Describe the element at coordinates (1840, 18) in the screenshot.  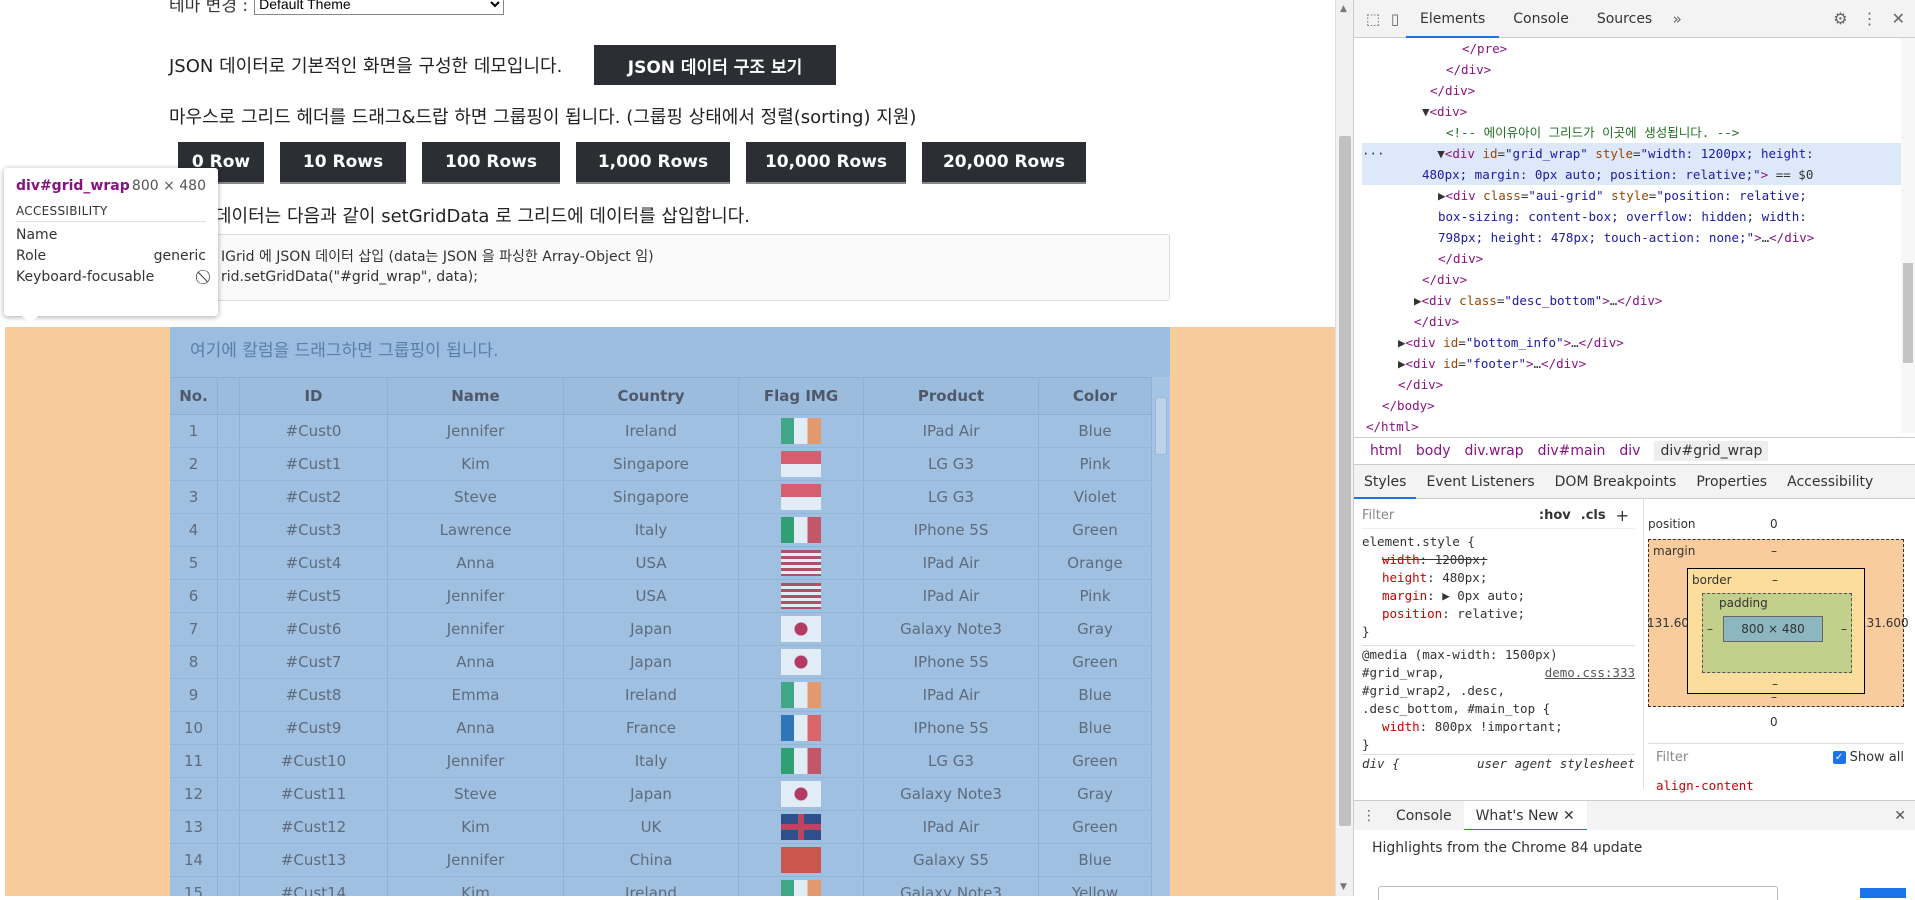
I see `gear-icon: ⚙` at that location.